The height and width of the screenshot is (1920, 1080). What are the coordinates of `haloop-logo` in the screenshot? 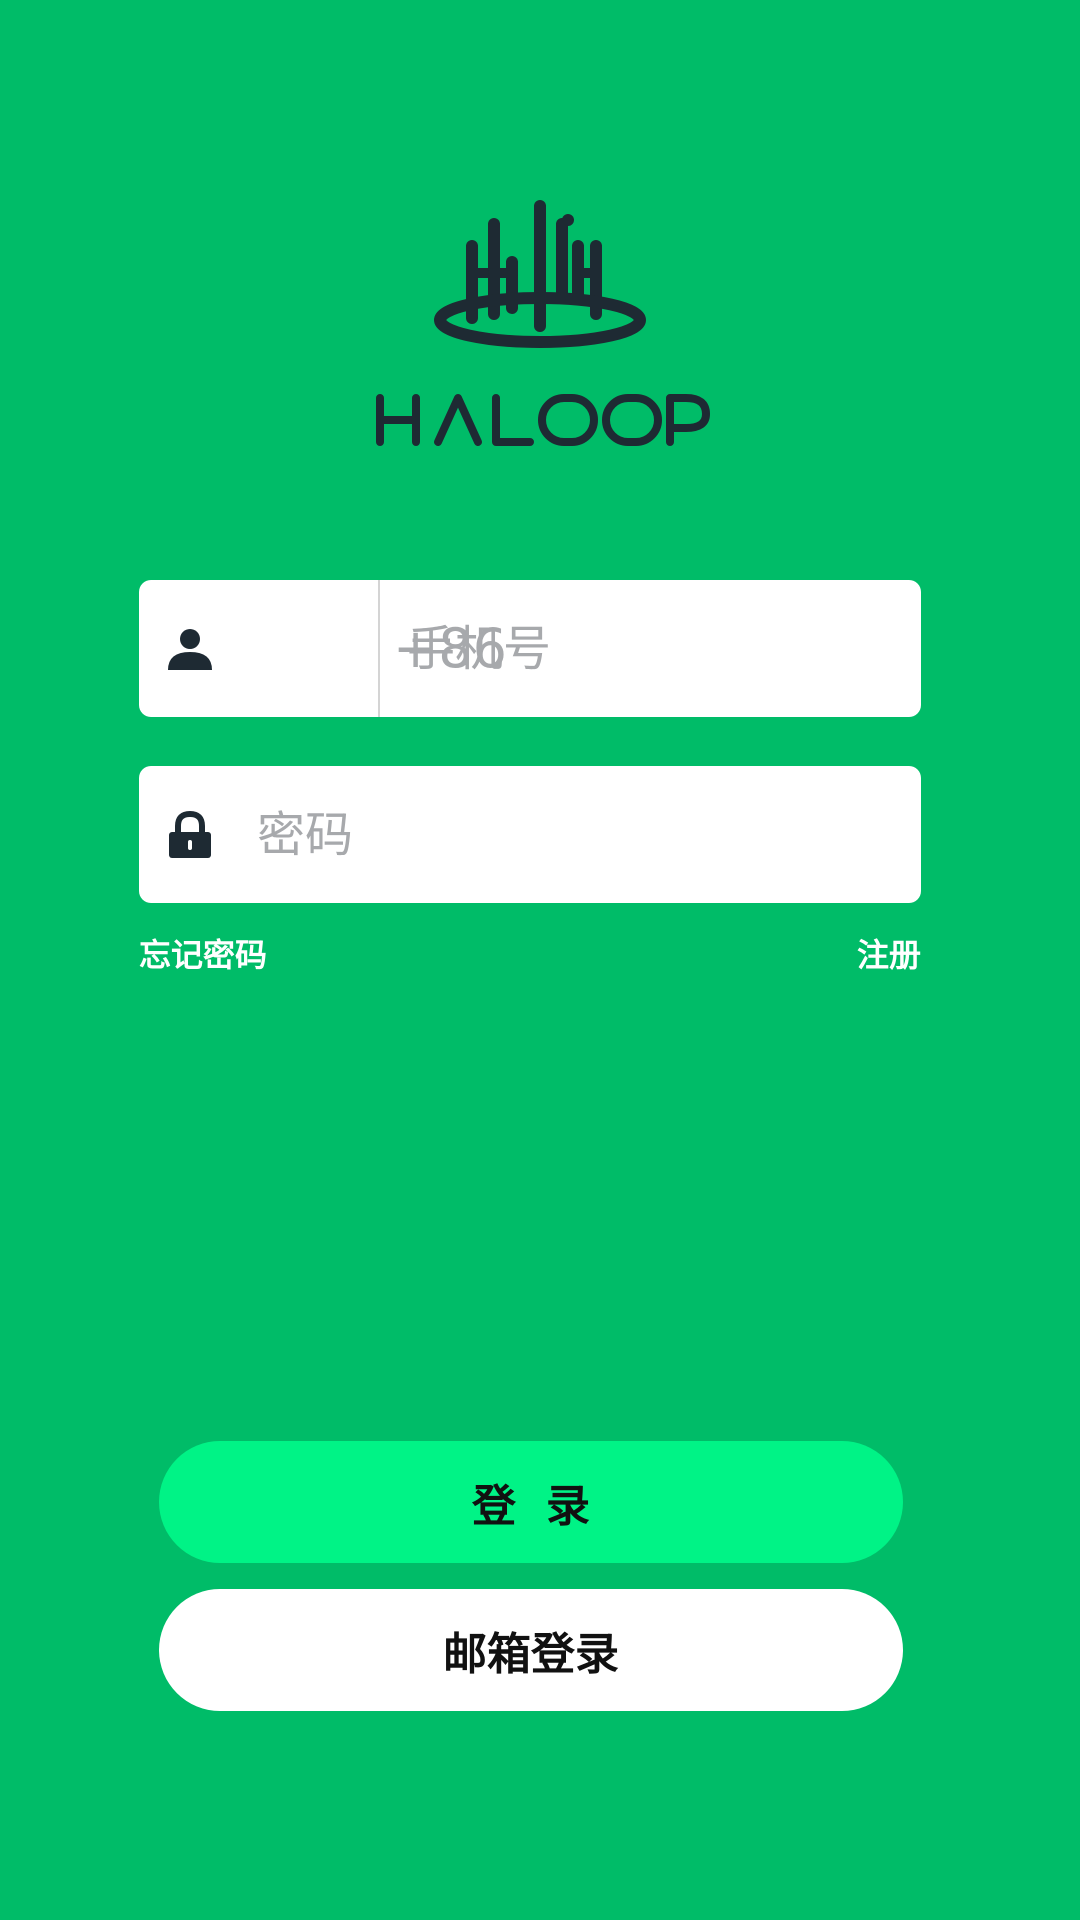 It's located at (540, 325).